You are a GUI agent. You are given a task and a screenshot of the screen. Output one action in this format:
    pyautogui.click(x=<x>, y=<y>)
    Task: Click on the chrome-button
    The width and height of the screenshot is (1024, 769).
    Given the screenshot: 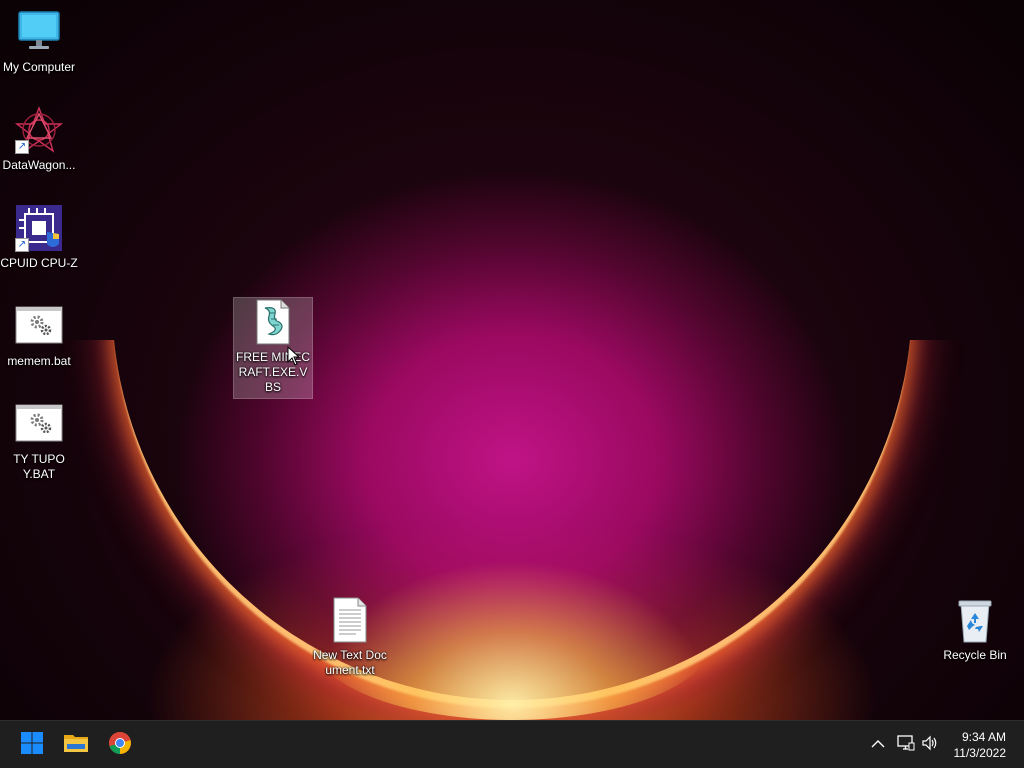 What is the action you would take?
    pyautogui.click(x=120, y=745)
    